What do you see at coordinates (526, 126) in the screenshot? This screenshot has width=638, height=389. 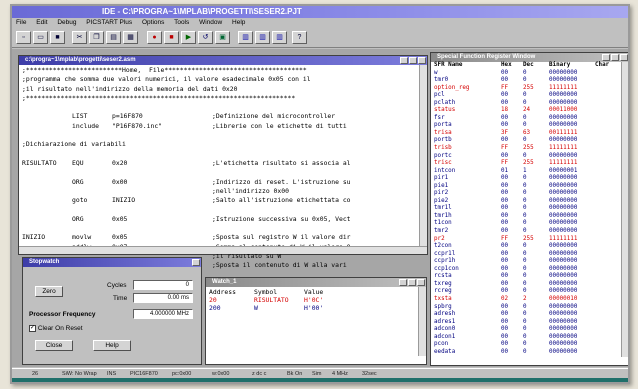 I see `sfr-row: porta 00 0 00000000` at bounding box center [526, 126].